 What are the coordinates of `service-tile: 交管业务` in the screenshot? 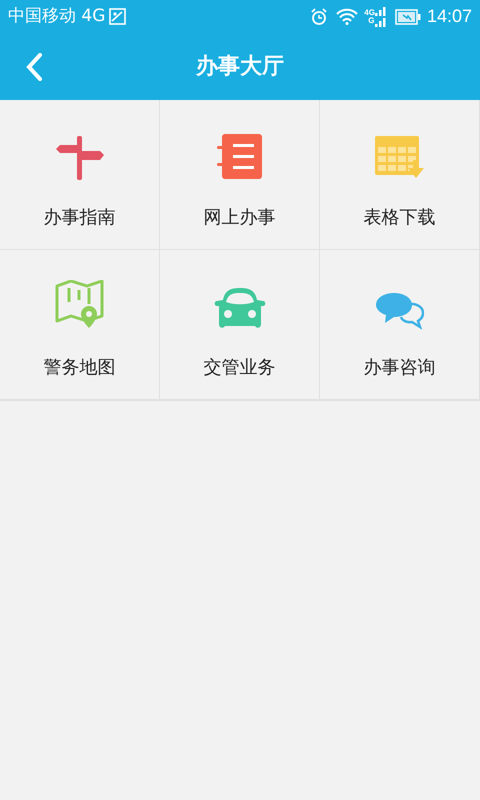 It's located at (240, 325).